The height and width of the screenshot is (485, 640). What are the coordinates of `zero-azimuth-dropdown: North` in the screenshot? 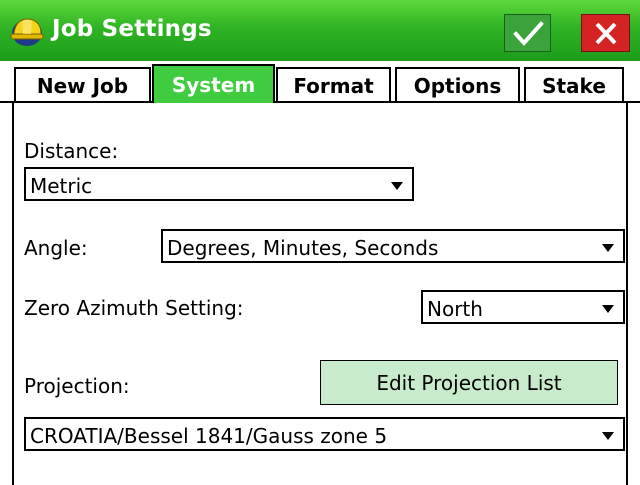 It's located at (523, 307).